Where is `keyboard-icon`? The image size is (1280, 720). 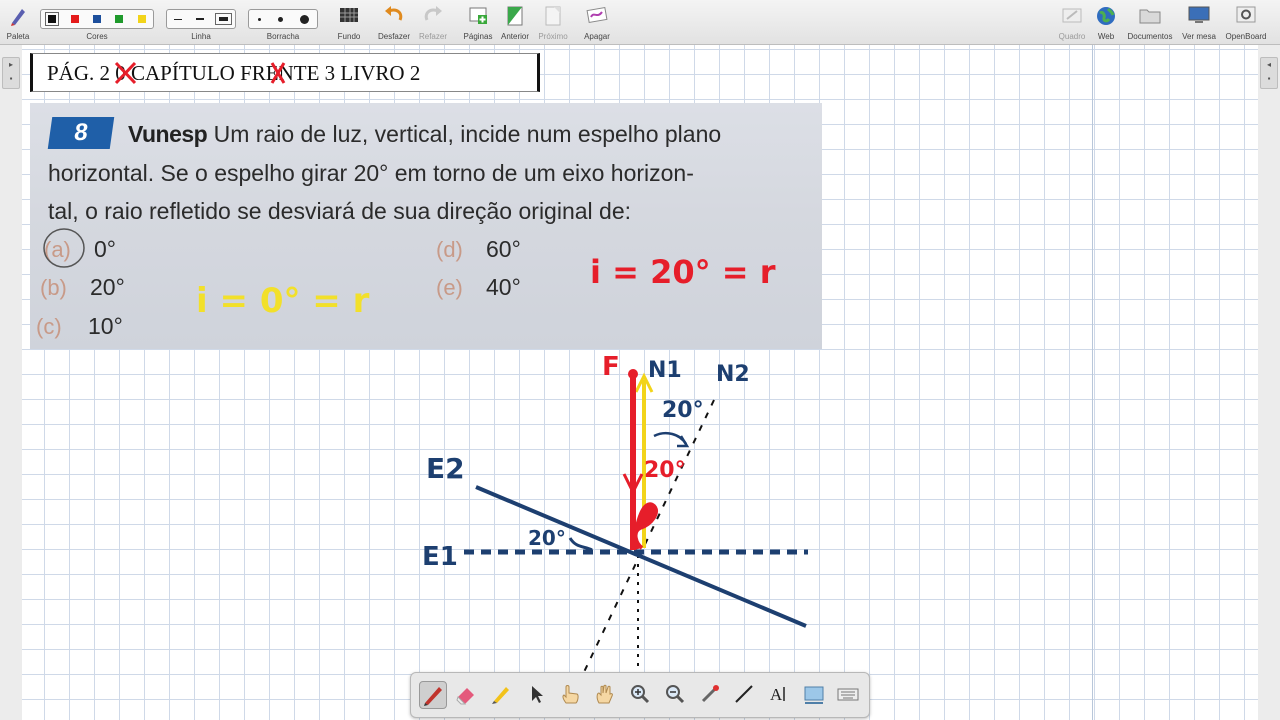 keyboard-icon is located at coordinates (848, 694).